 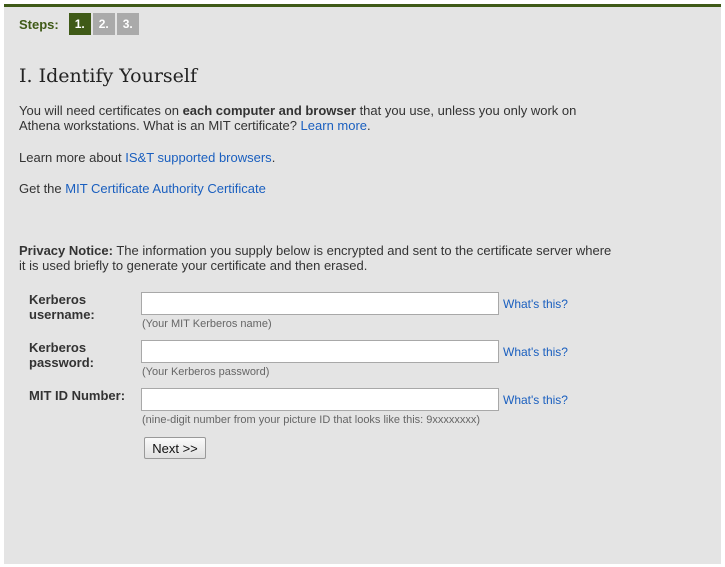 What do you see at coordinates (175, 448) in the screenshot?
I see `next-button: Next >>` at bounding box center [175, 448].